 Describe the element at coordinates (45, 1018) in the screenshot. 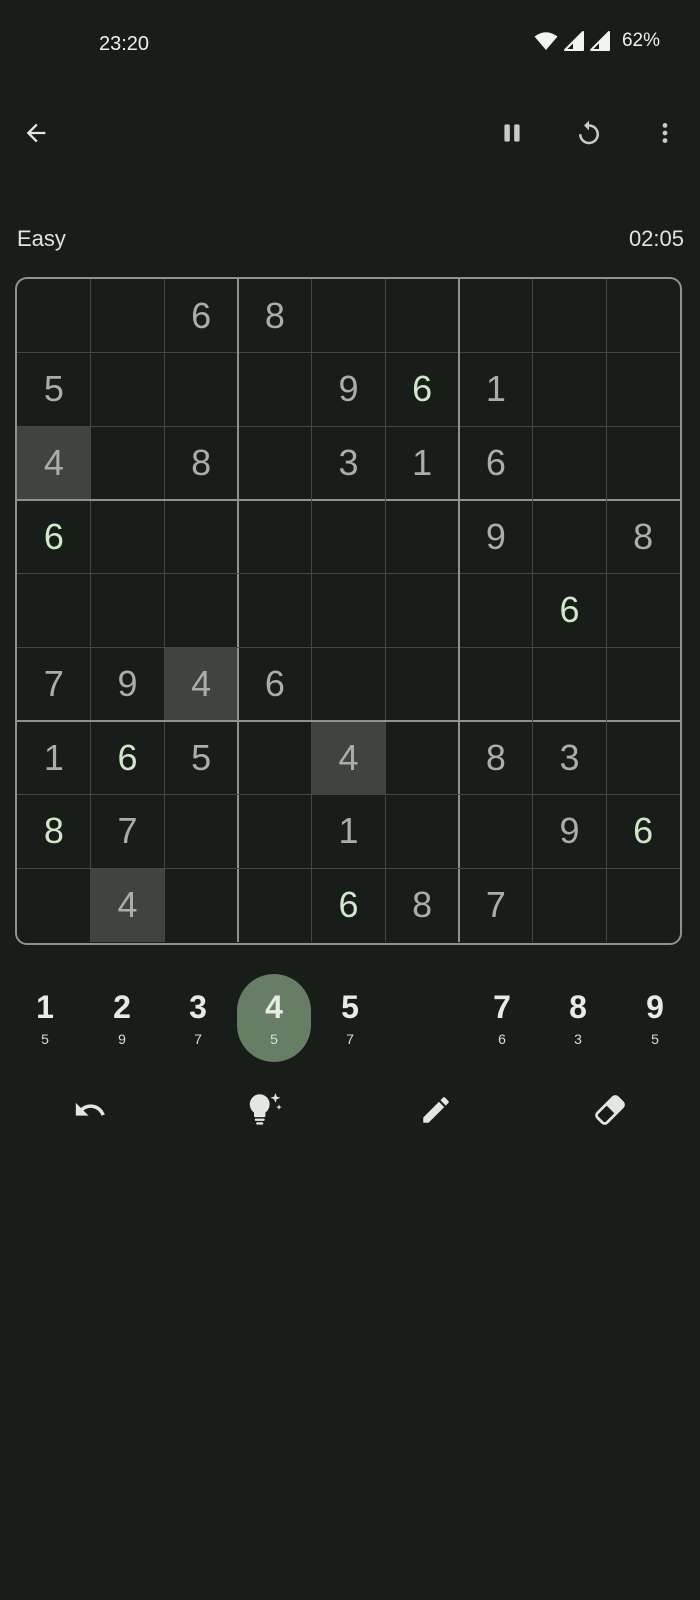

I see `number-button-1: 15` at that location.